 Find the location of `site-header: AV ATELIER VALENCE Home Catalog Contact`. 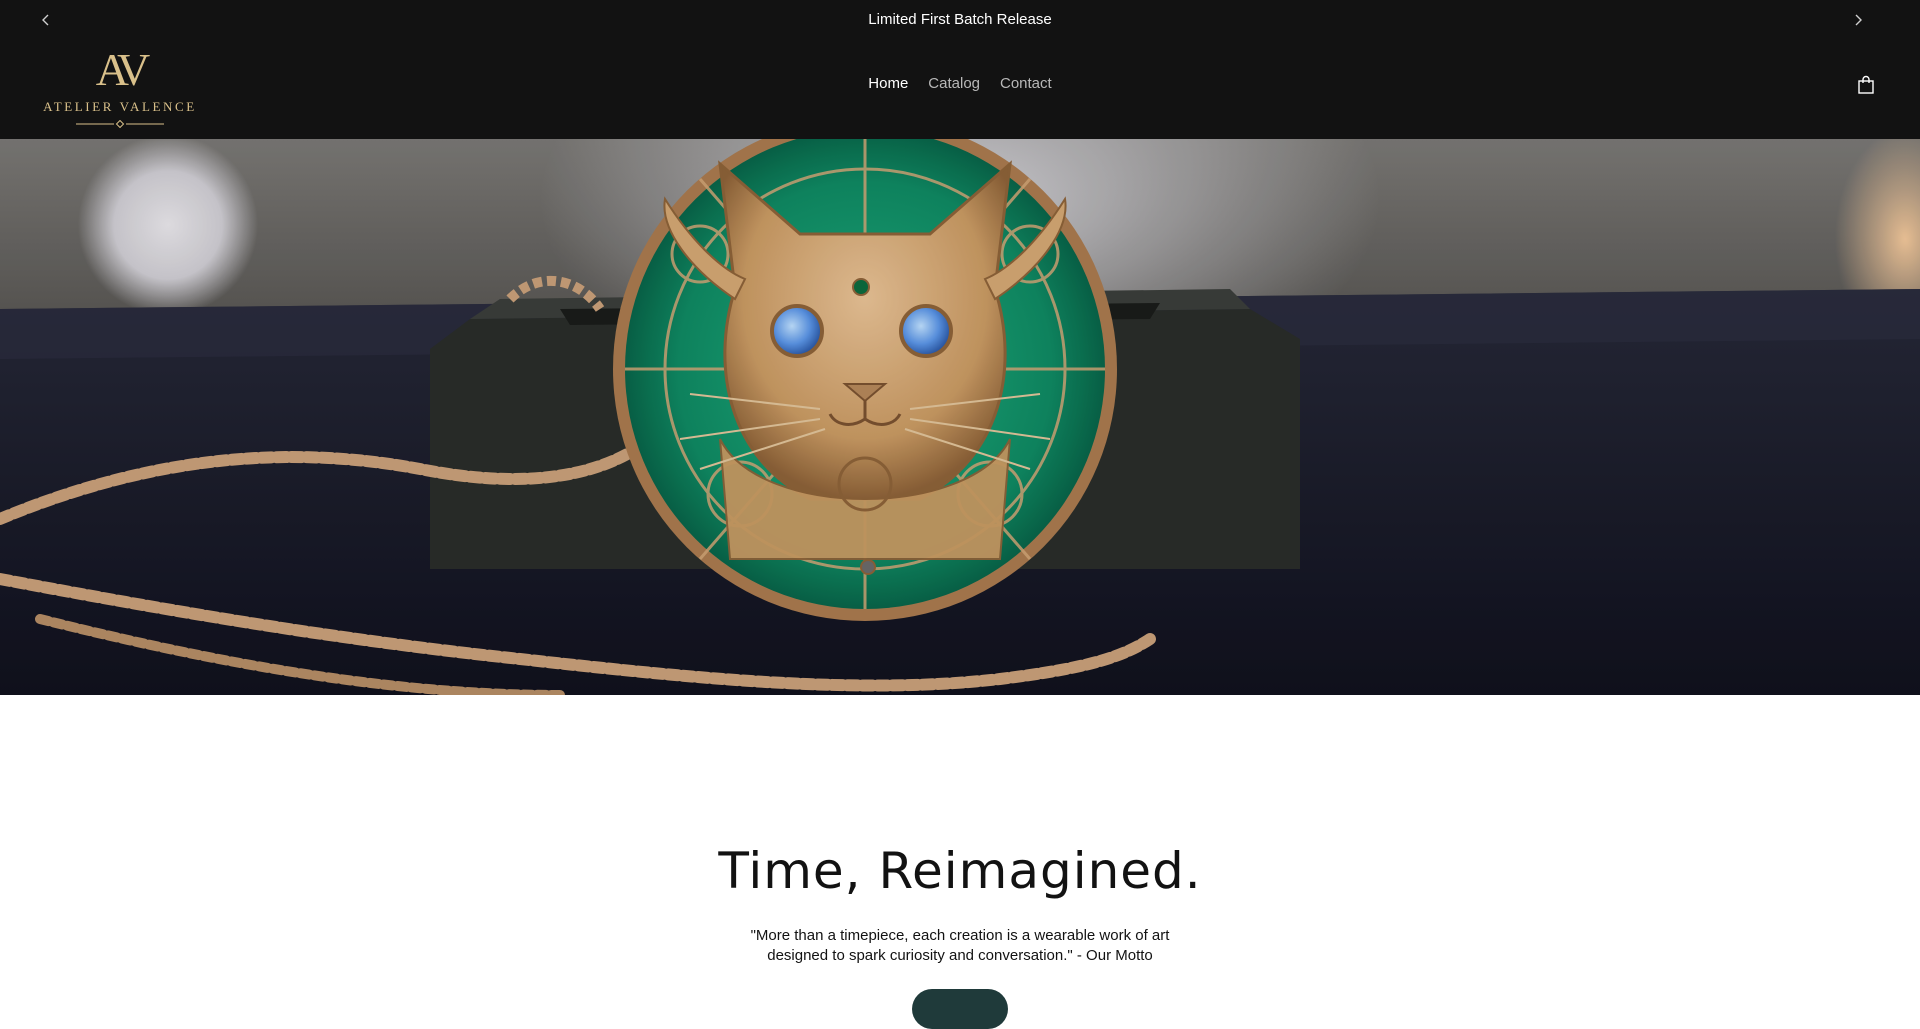

site-header: AV ATELIER VALENCE Home Catalog Contact is located at coordinates (960, 89).